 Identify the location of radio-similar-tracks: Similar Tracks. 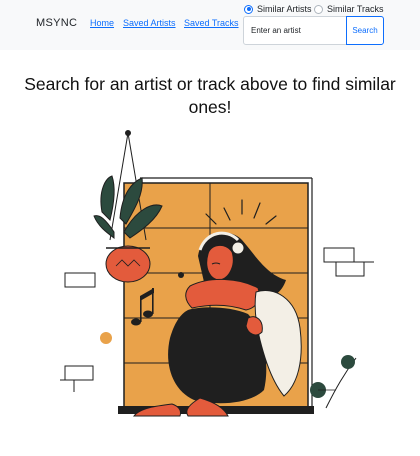
(349, 9).